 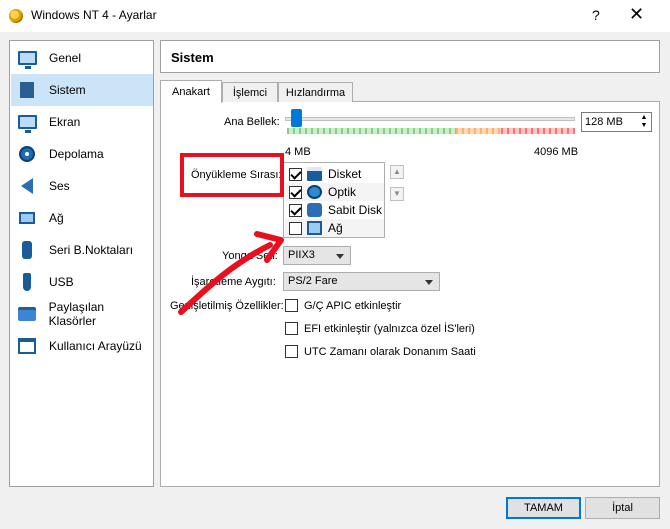 I want to click on utc-clock-option: UTC Zamanı olarak Donanım Saati, so click(x=380, y=351).